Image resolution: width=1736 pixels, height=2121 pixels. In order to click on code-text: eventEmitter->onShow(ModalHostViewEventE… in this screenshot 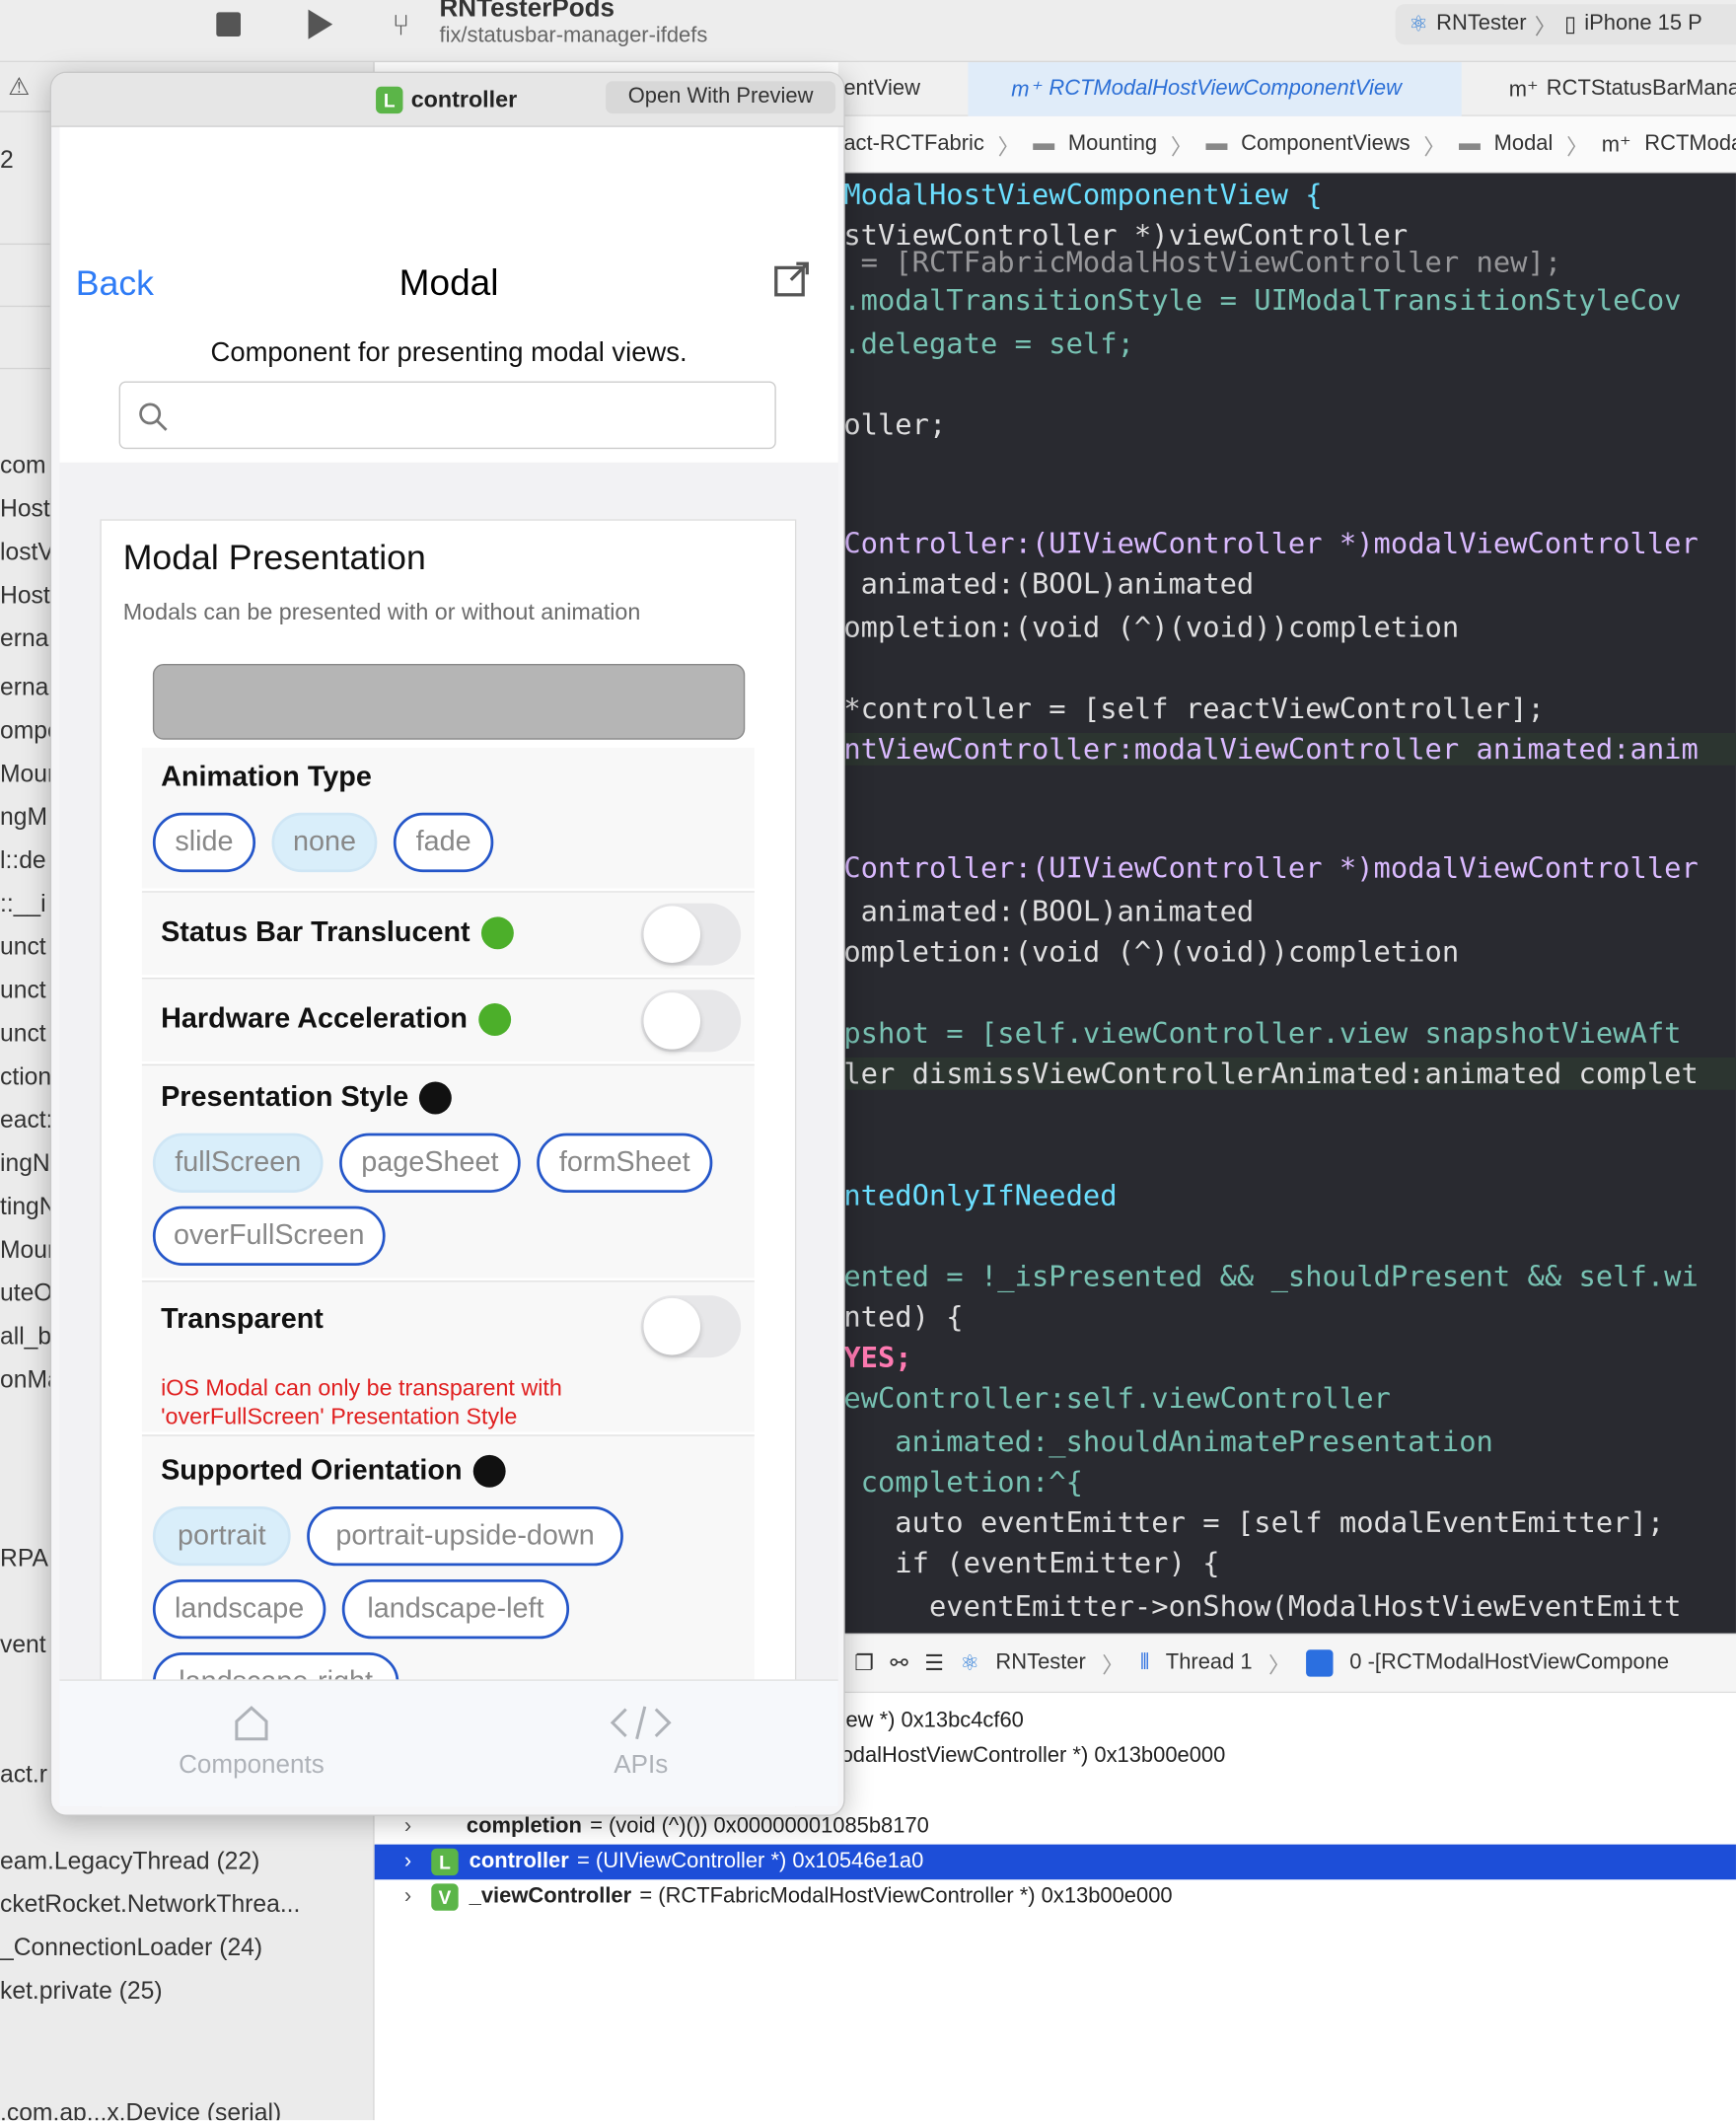, I will do `click(1263, 1606)`.